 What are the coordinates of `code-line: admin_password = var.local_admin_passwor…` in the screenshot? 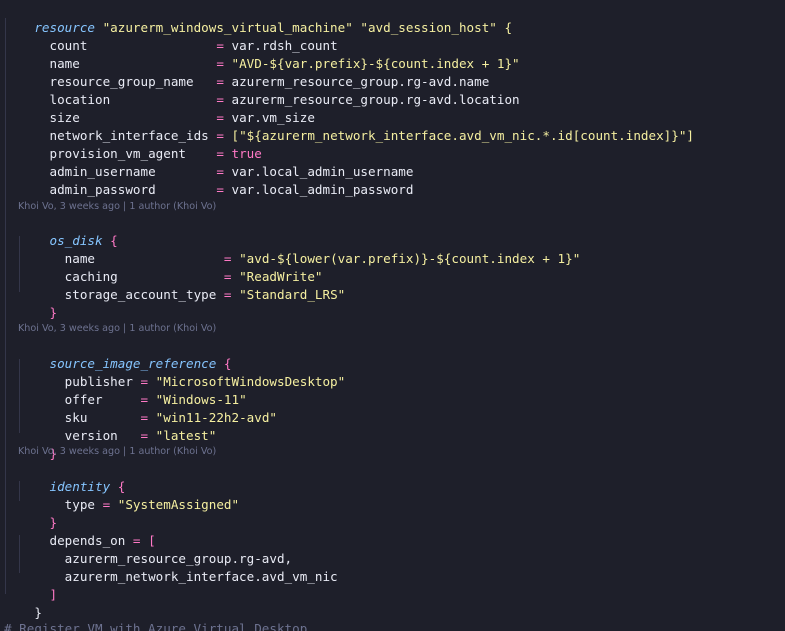 It's located at (209, 180).